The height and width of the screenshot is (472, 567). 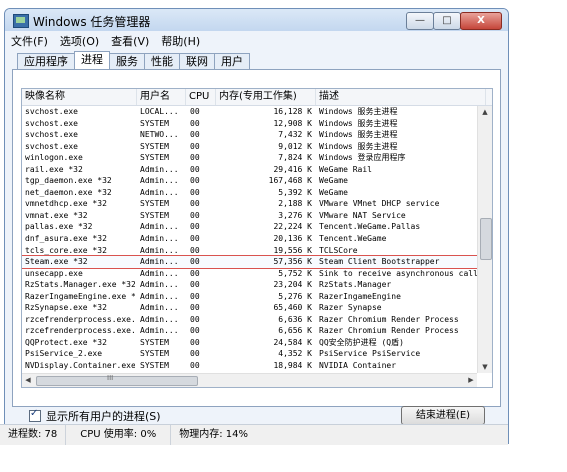 I want to click on process-description: VMware NAT Service, so click(x=362, y=215).